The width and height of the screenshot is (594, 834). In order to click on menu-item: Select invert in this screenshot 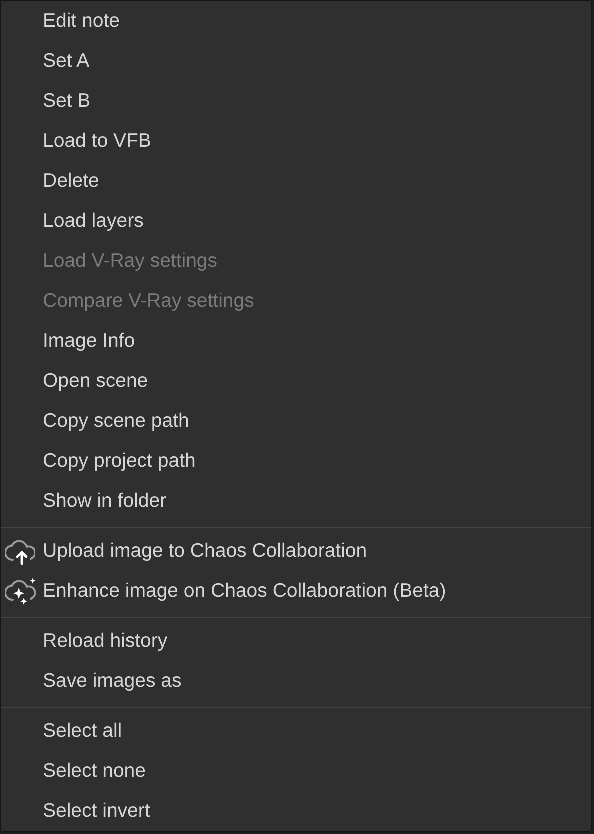, I will do `click(296, 812)`.